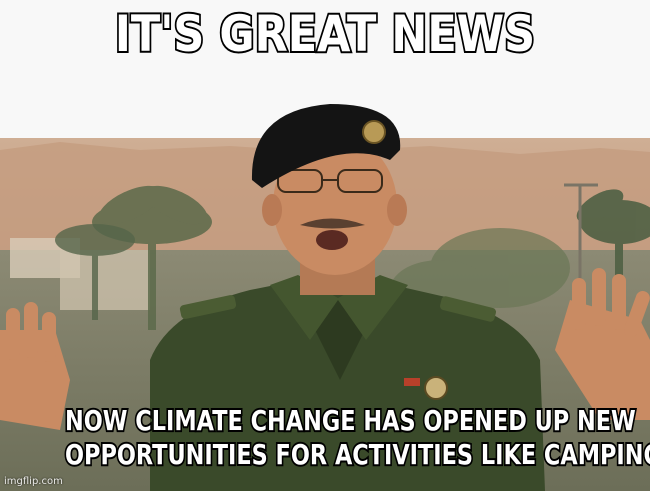 The height and width of the screenshot is (491, 650). I want to click on beret-badge-icon, so click(374, 132).